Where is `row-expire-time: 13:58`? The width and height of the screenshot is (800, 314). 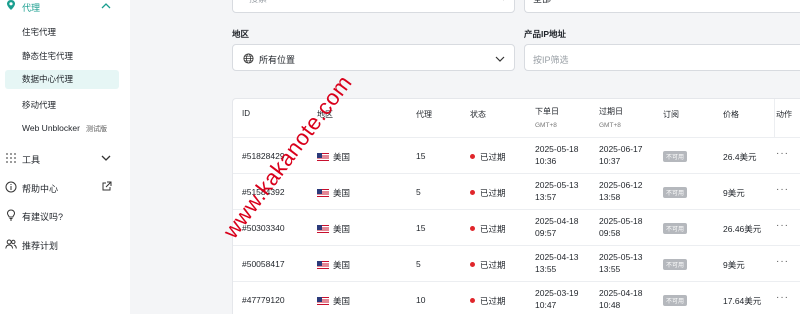
row-expire-time: 13:58 is located at coordinates (610, 197).